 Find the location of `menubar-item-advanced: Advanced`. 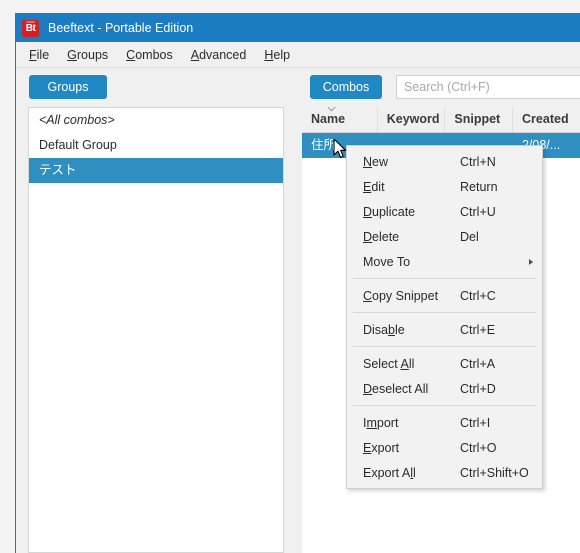

menubar-item-advanced: Advanced is located at coordinates (219, 55).